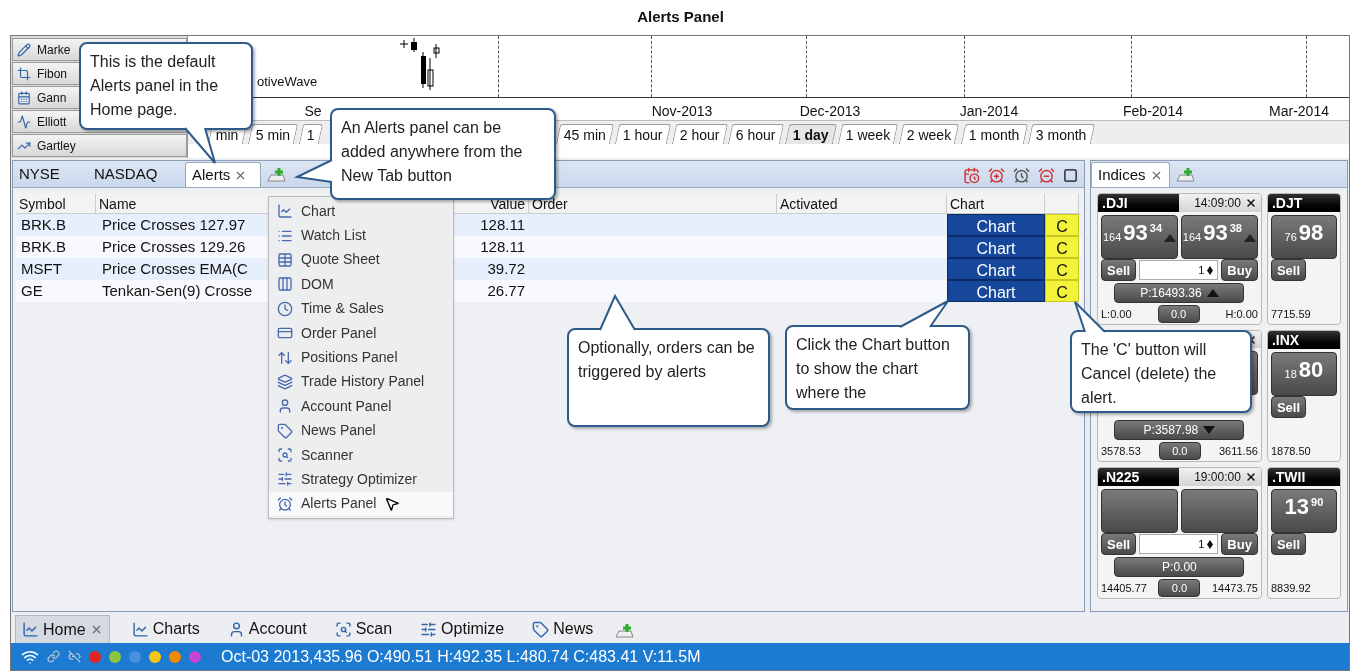  What do you see at coordinates (1297, 507) in the screenshot?
I see `price-digits: 13` at bounding box center [1297, 507].